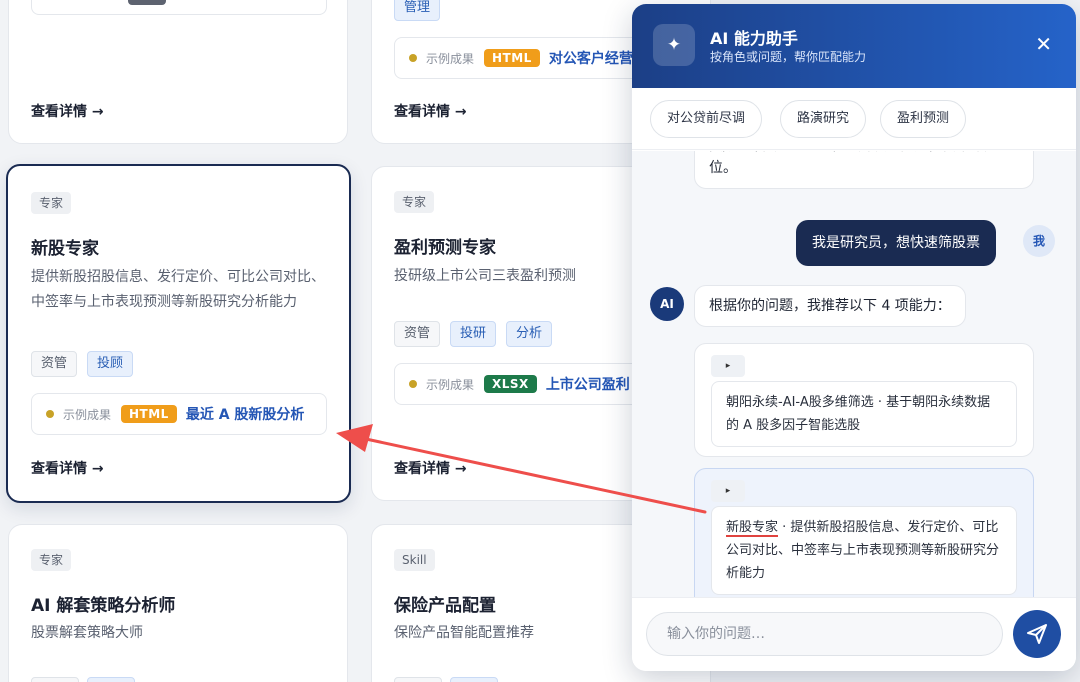 The width and height of the screenshot is (1080, 682). Describe the element at coordinates (706, 119) in the screenshot. I see `quick-prompt-chip: 对公贷前尽调` at that location.